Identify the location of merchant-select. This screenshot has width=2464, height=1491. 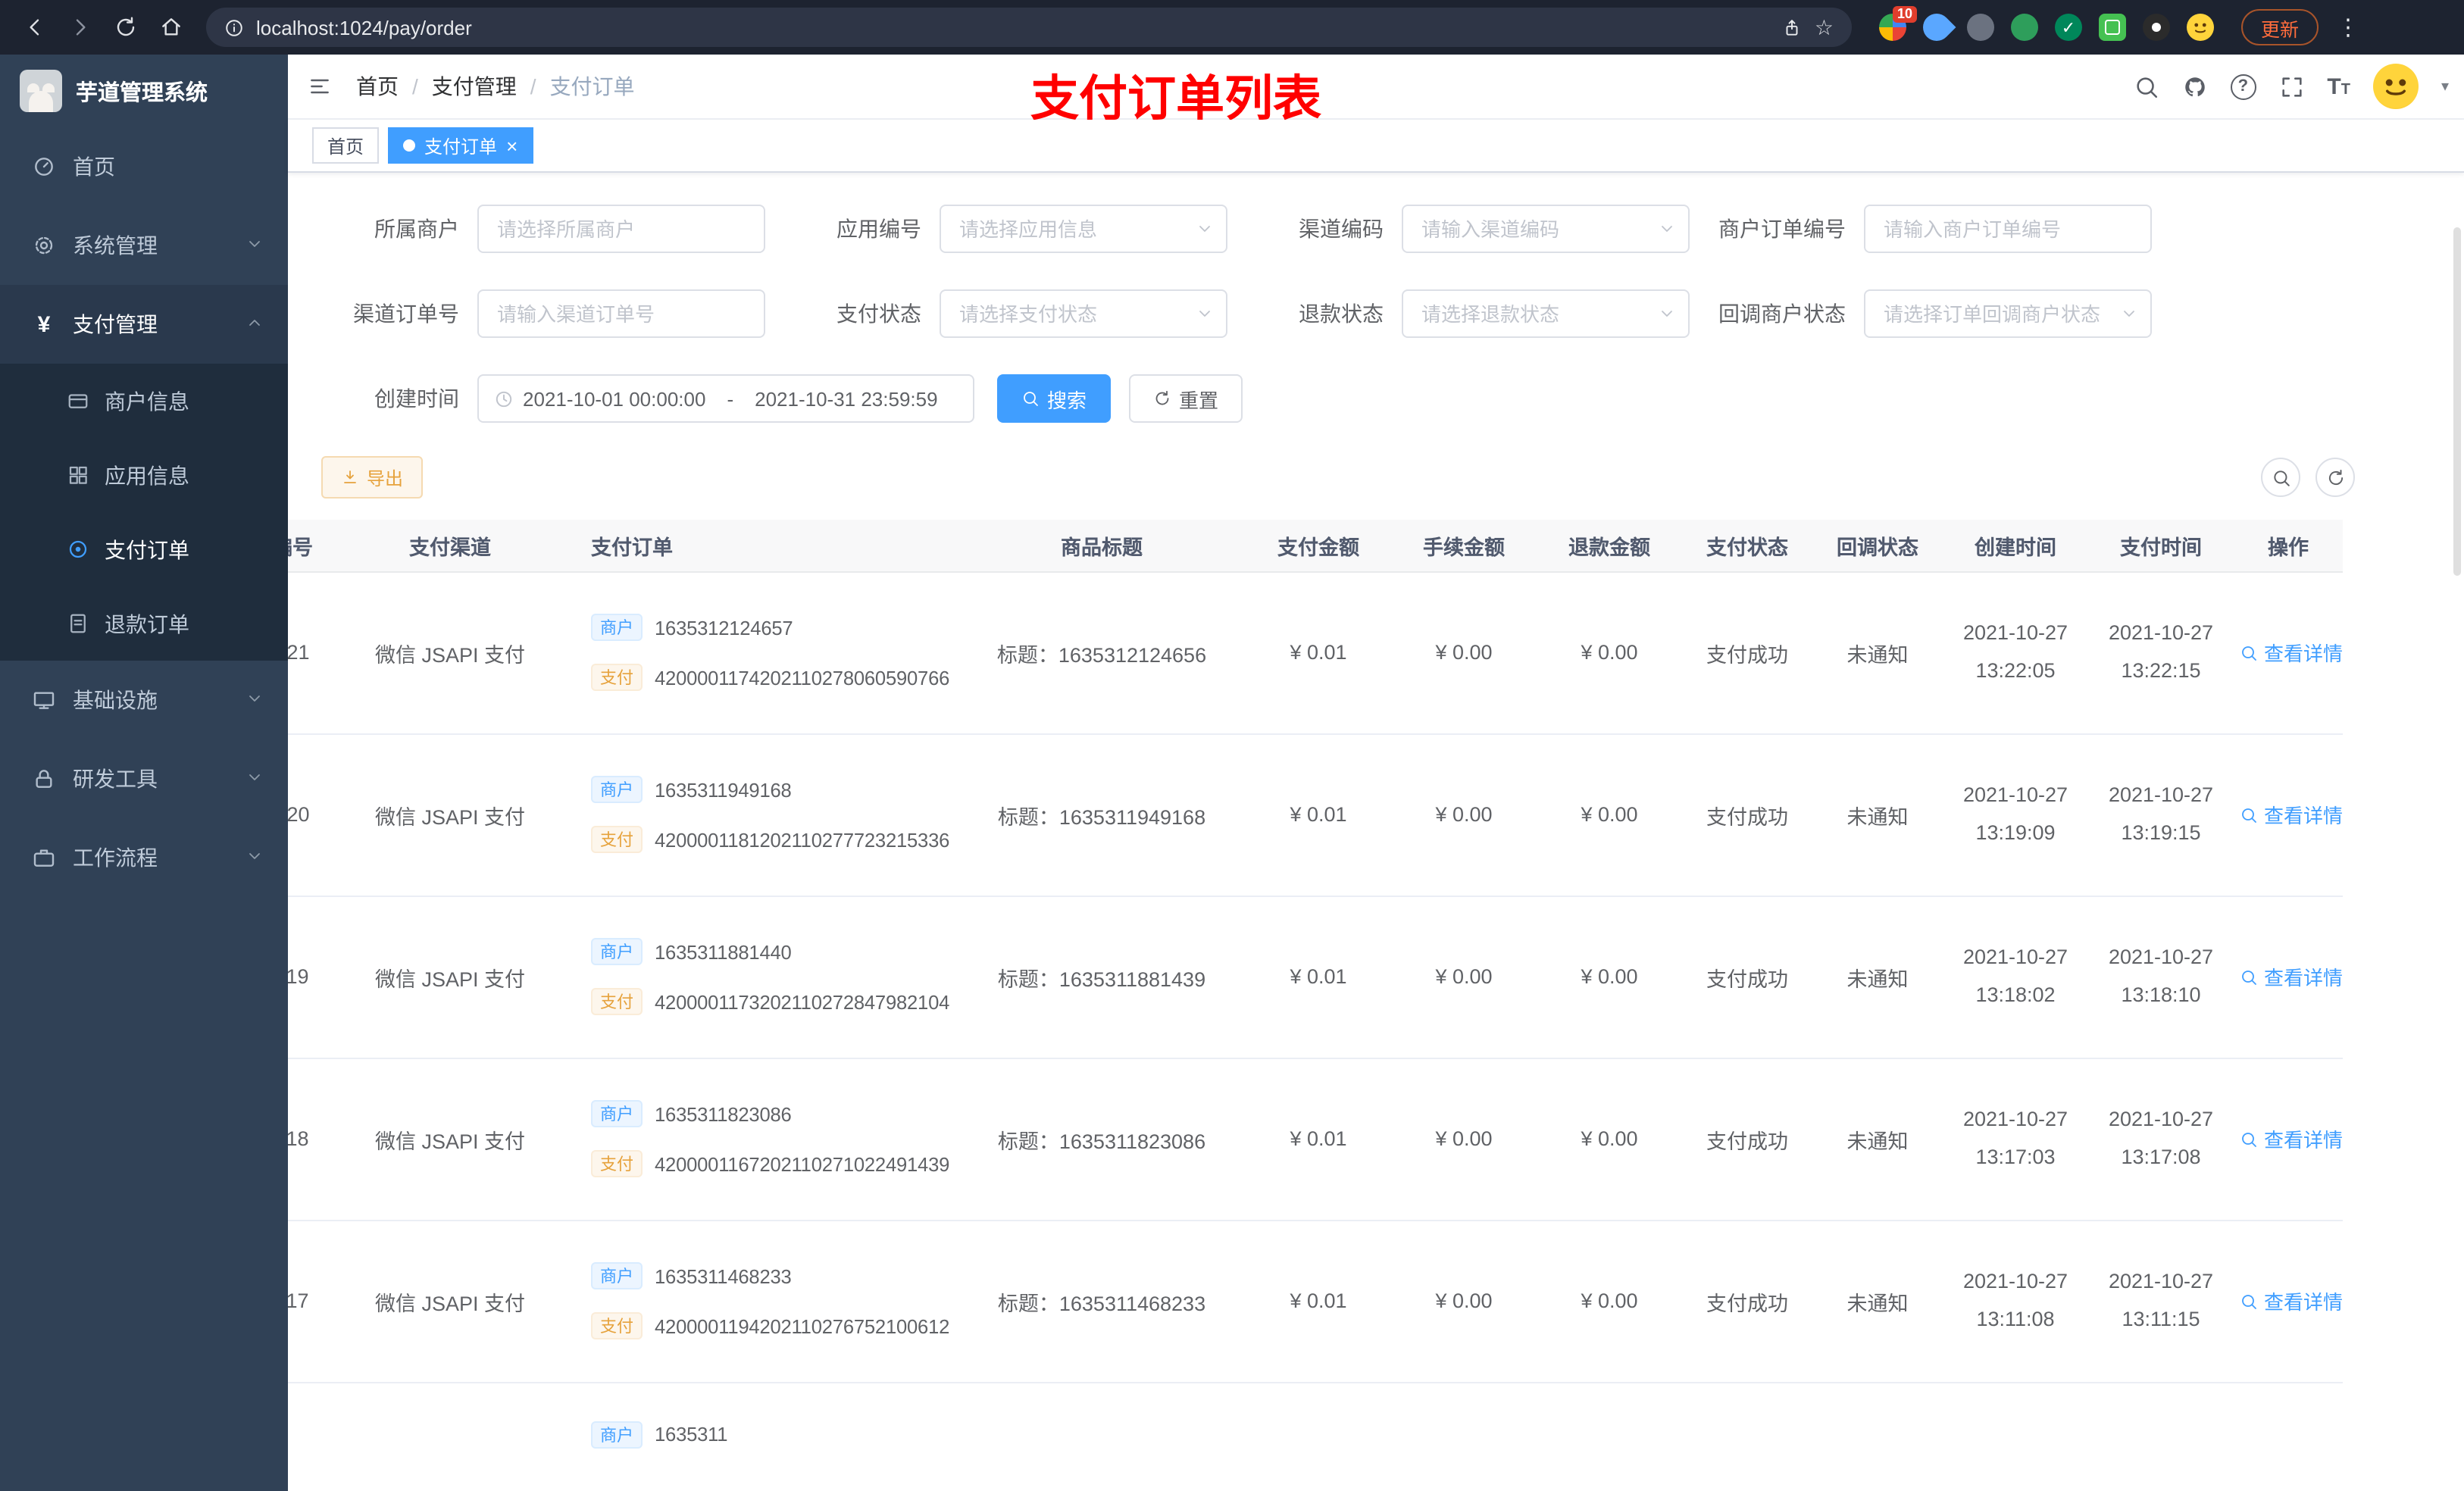
(621, 229).